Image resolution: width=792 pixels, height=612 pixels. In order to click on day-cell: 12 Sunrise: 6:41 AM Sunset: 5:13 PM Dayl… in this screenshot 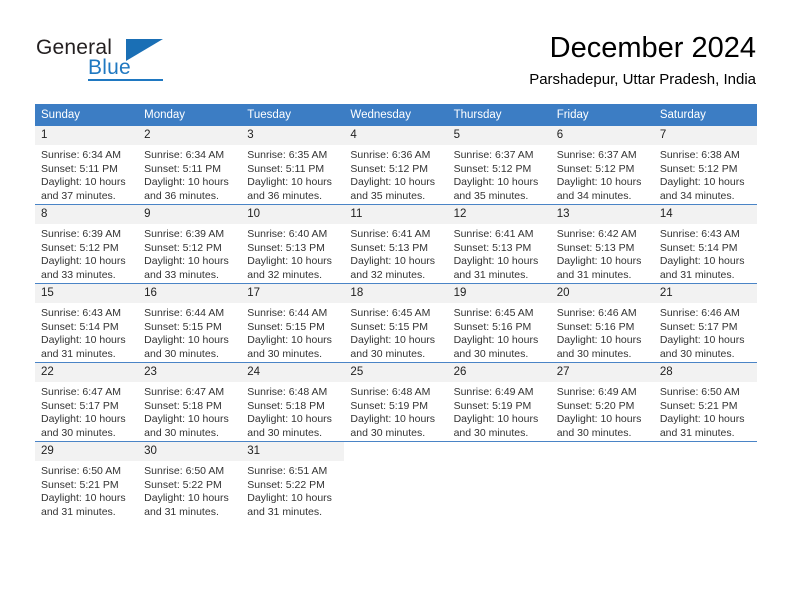, I will do `click(499, 244)`.